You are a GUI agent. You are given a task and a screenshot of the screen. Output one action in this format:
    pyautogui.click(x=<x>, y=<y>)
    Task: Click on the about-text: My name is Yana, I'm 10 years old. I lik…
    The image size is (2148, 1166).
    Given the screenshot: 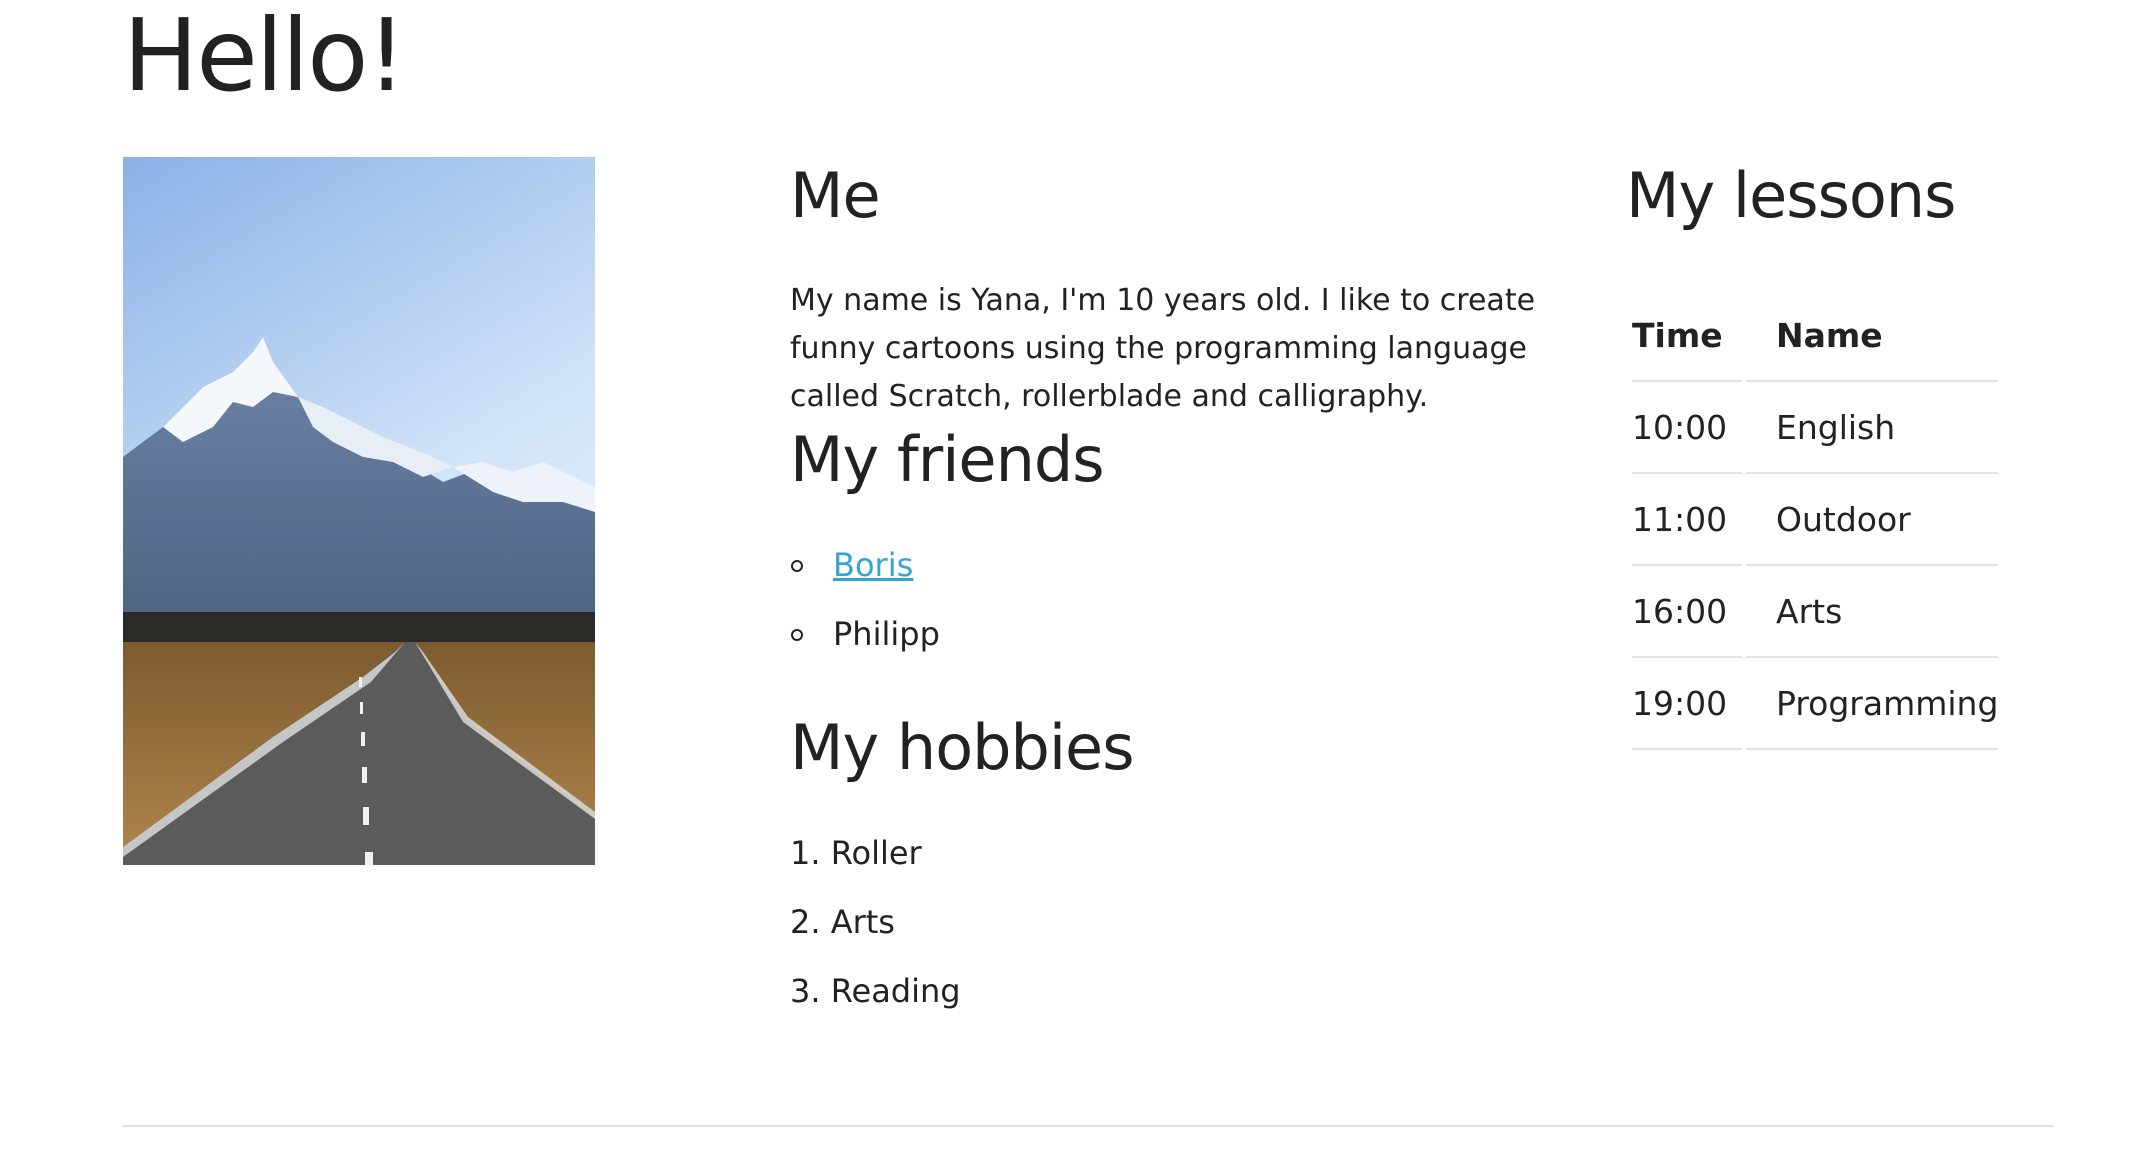 What is the action you would take?
    pyautogui.click(x=1163, y=348)
    